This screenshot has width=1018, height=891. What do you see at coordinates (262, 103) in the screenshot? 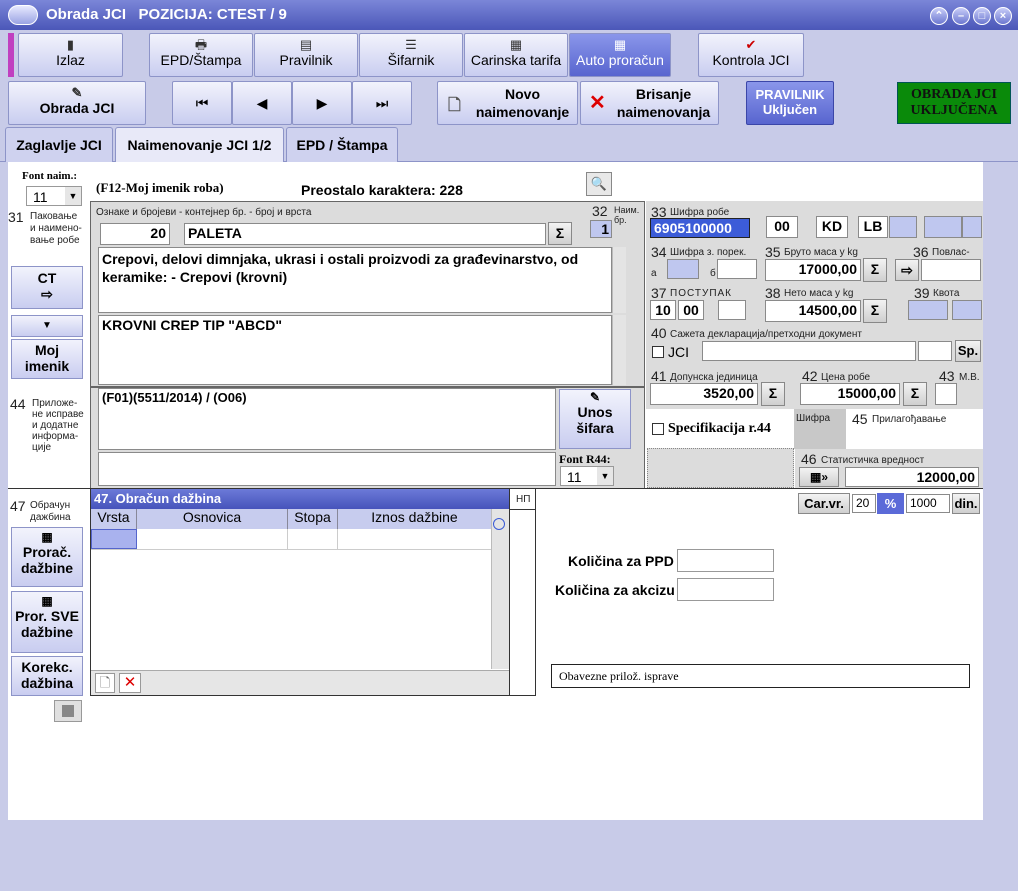
I see `prev-record-button: ◀` at bounding box center [262, 103].